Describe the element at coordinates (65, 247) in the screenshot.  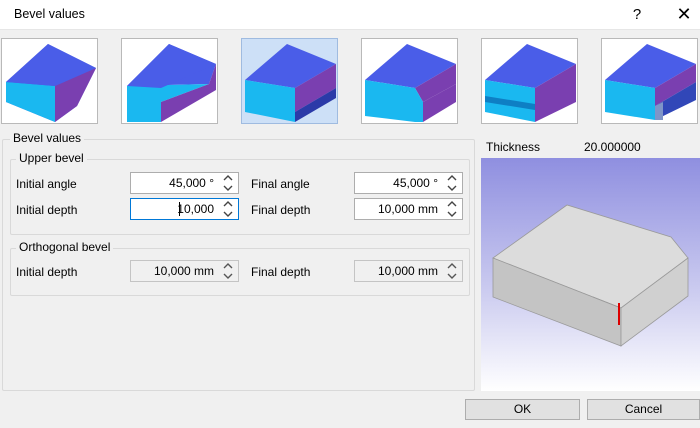
I see `orthogonal-bevel-group-label: Orthogonal bevel` at that location.